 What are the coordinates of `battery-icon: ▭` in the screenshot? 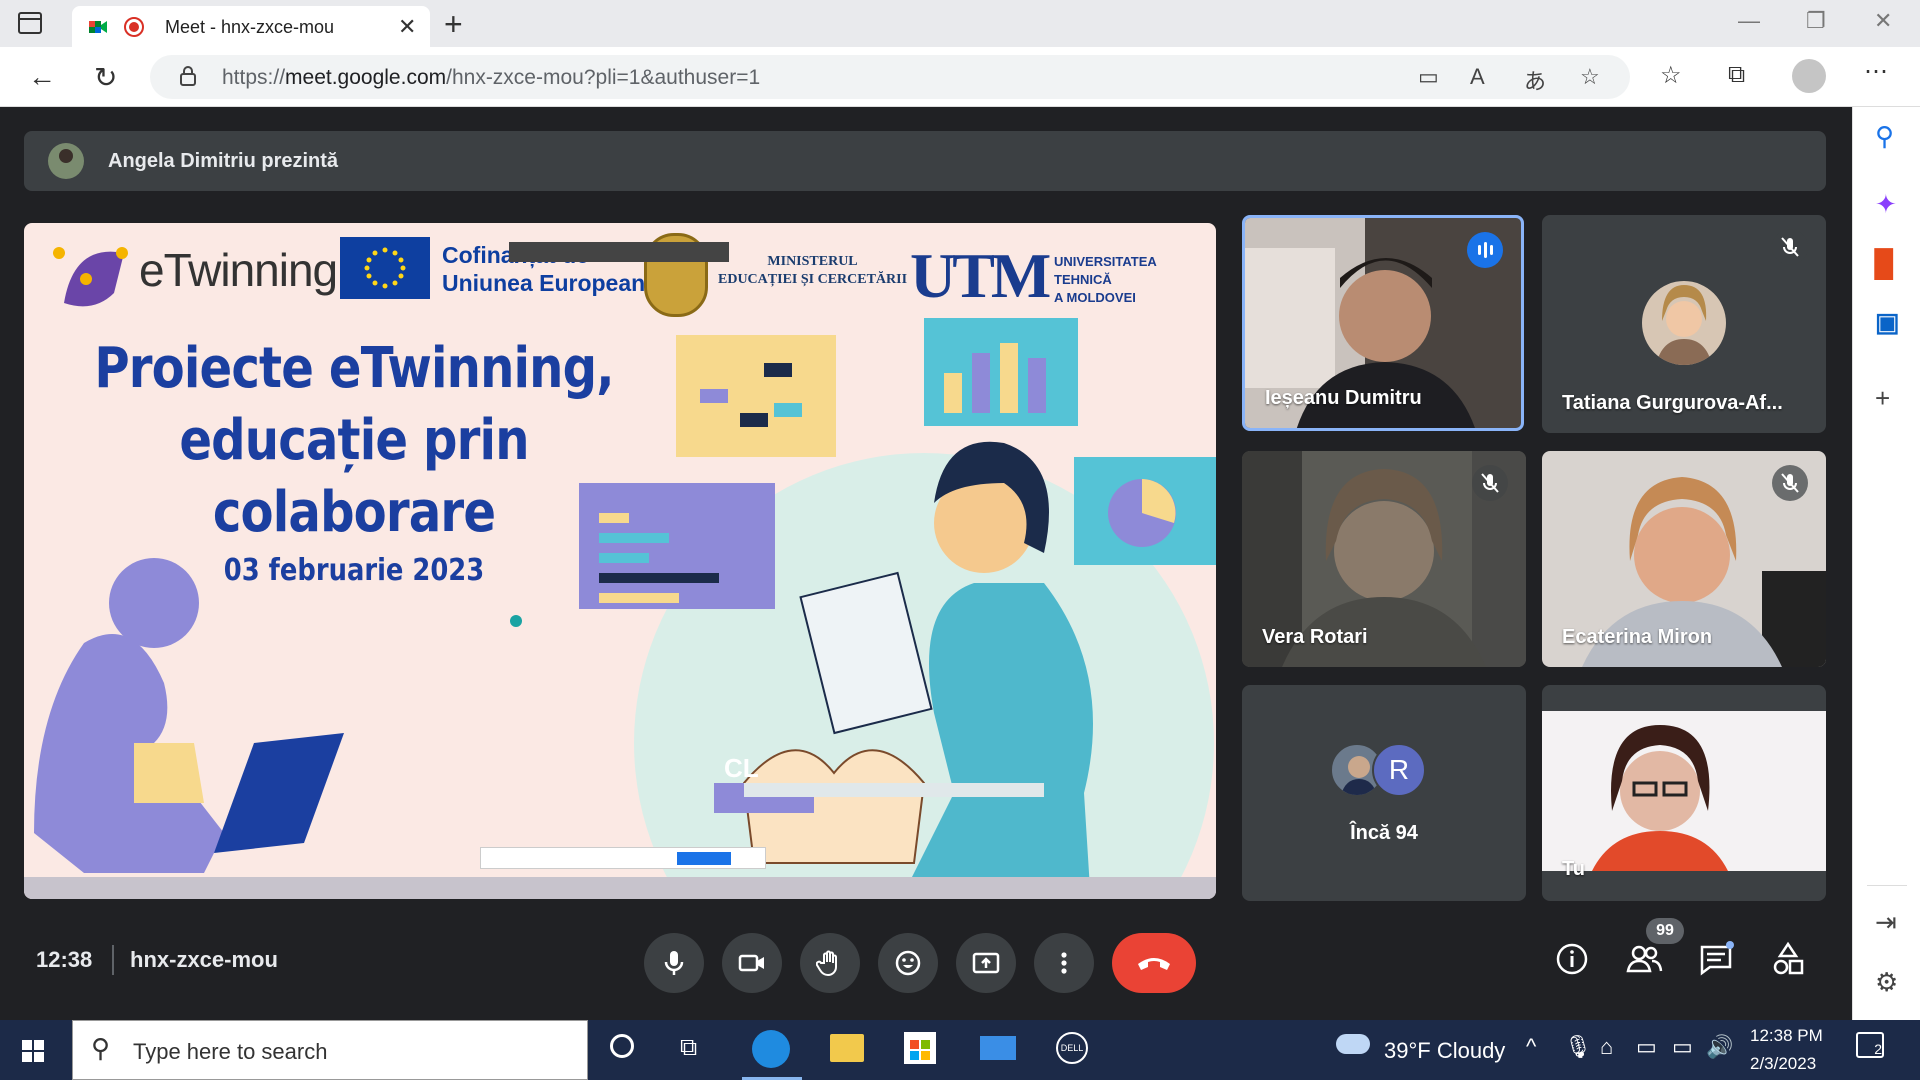 It's located at (1646, 1047).